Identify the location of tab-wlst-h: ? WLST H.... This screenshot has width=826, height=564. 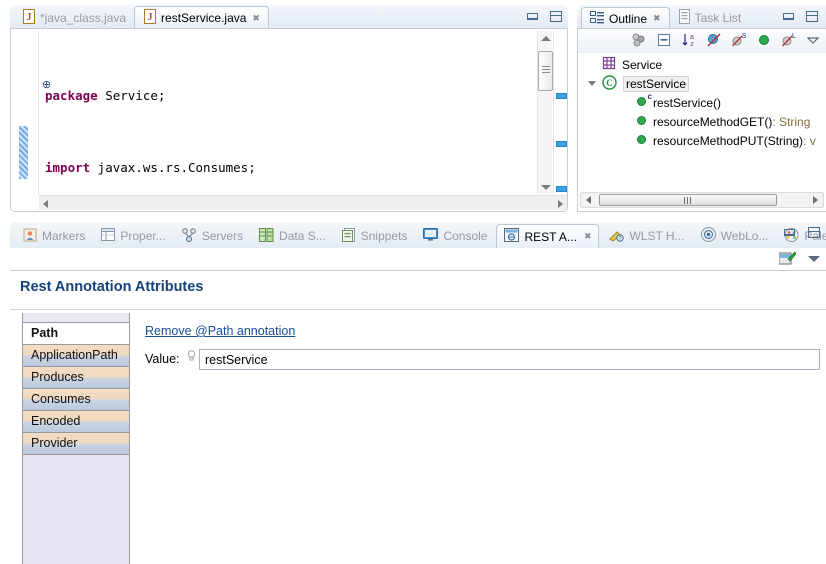
(646, 236).